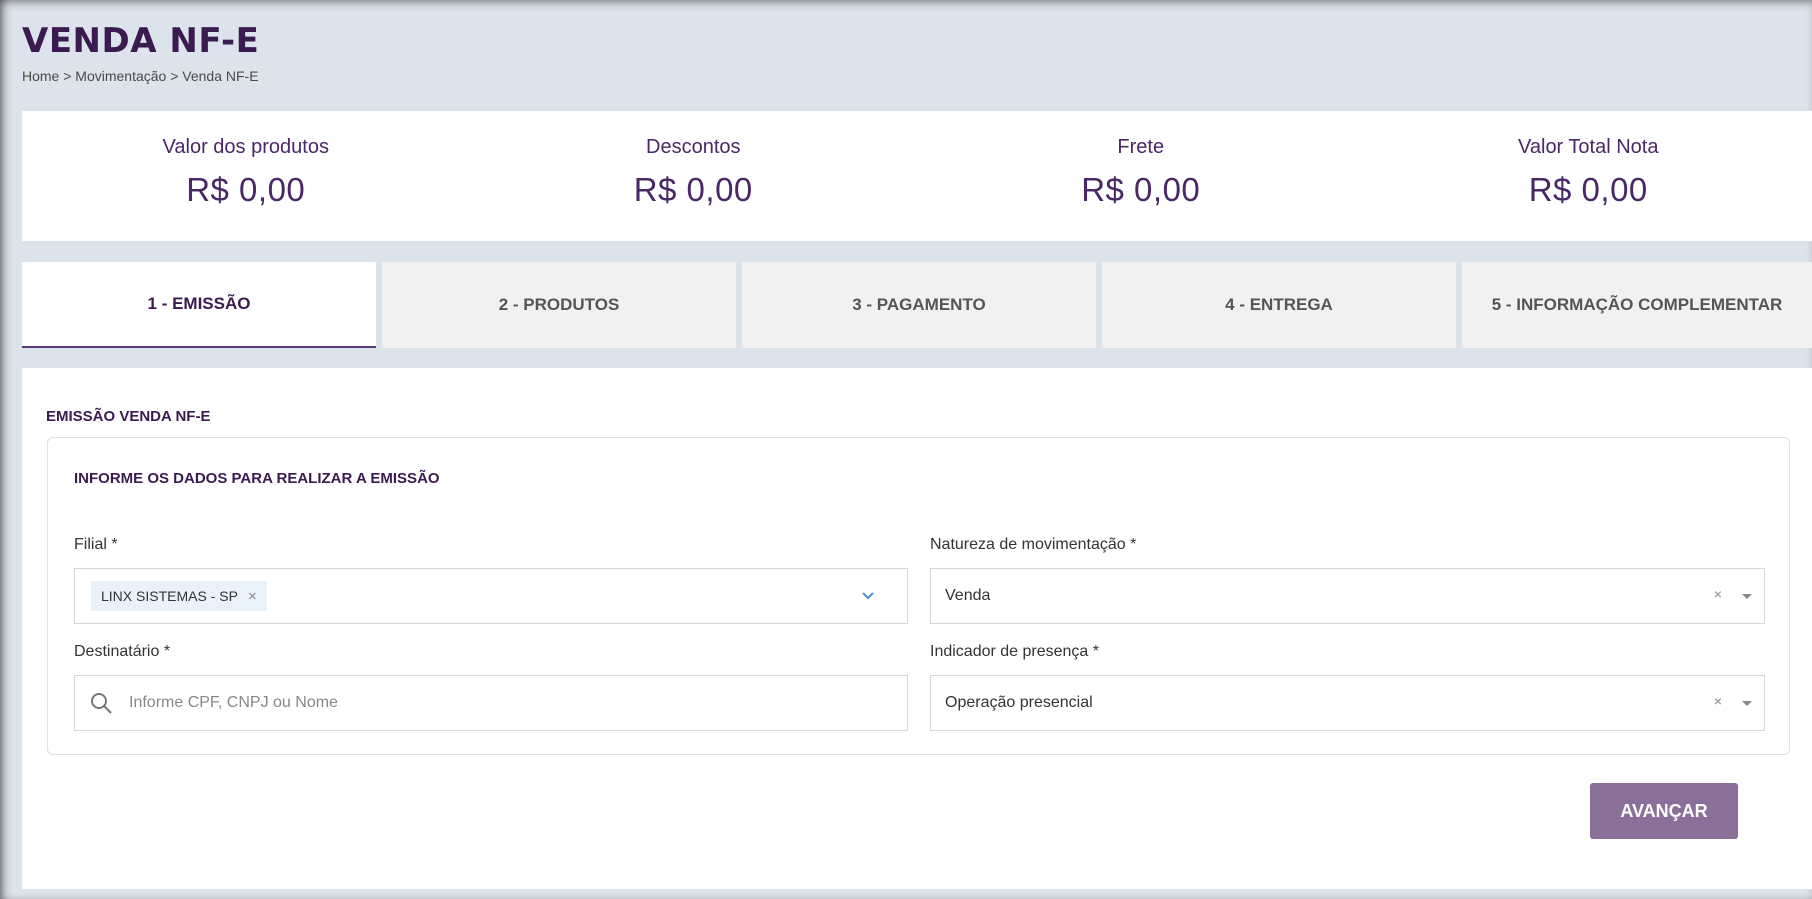  I want to click on total-invoice: Valor Total Nota R$ 0,00, so click(1588, 176).